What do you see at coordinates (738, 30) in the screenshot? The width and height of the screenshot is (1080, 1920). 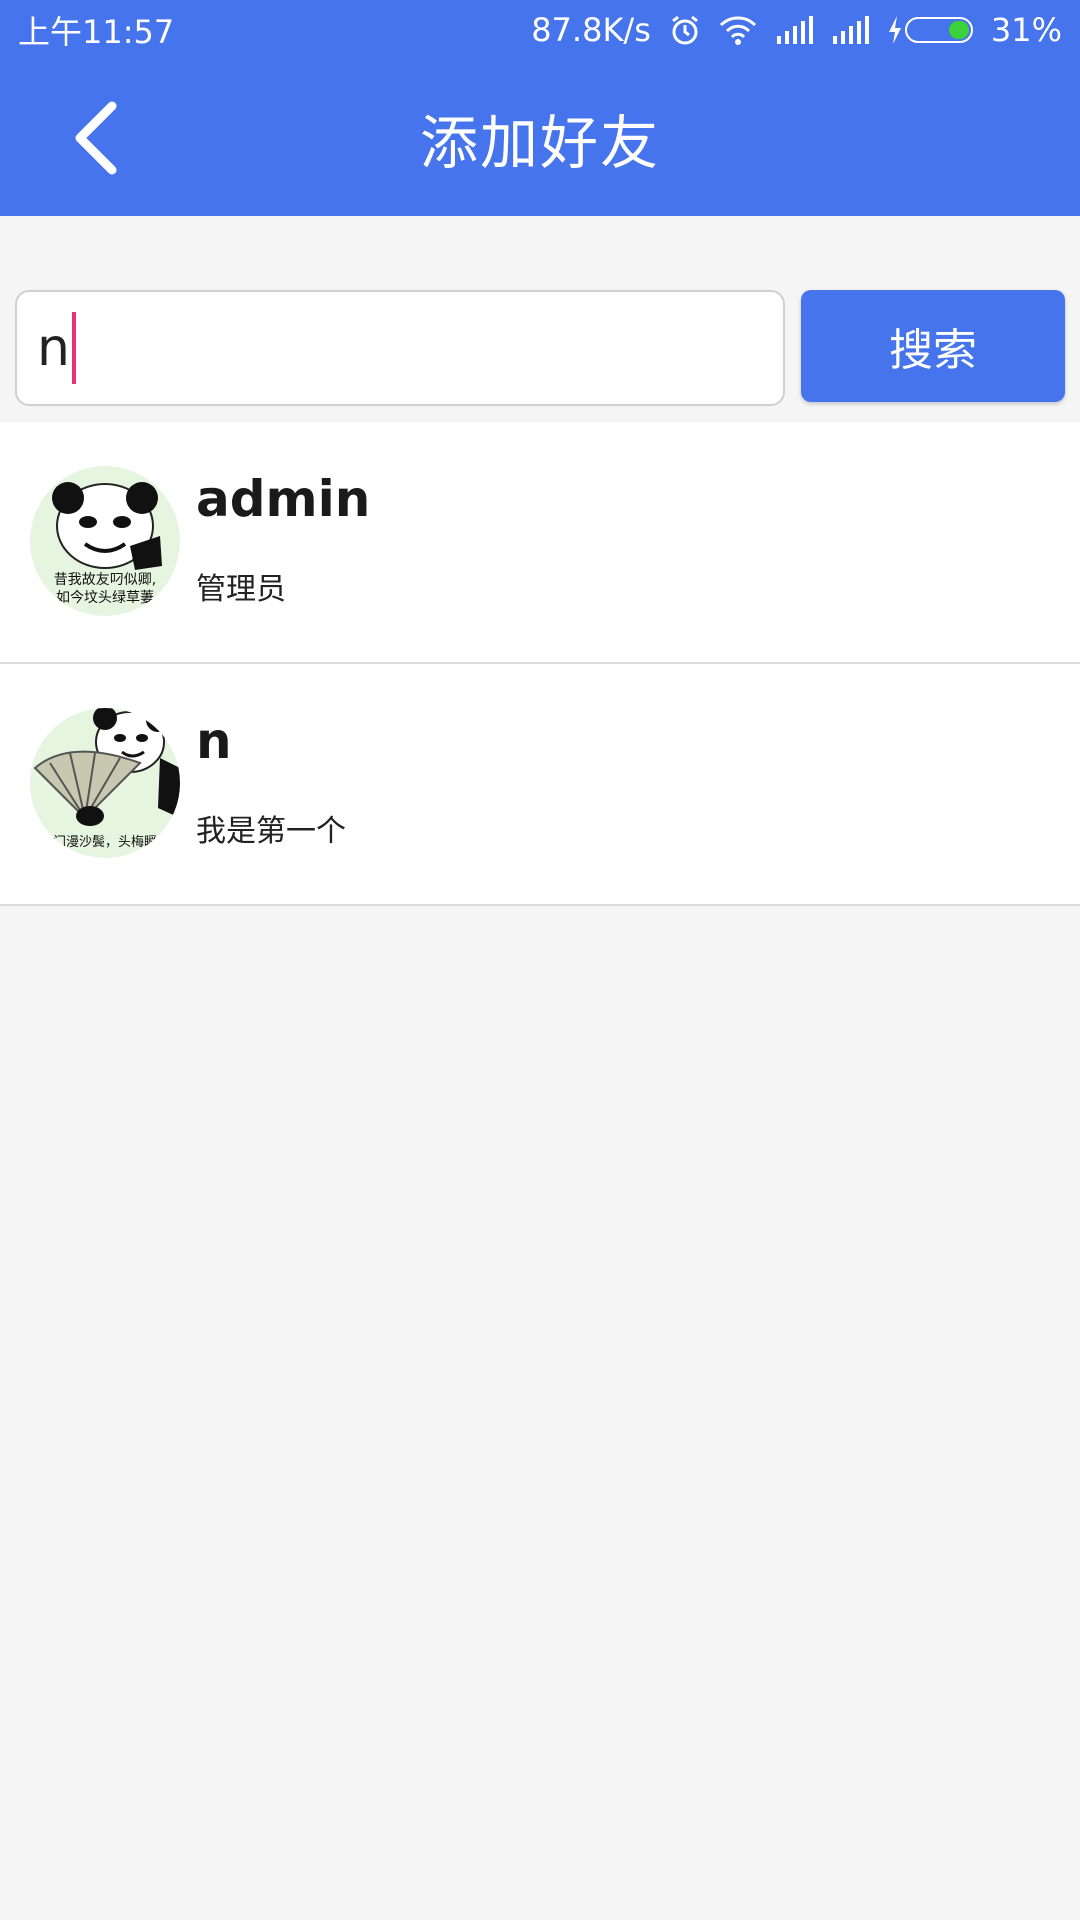 I see `wifi-icon` at bounding box center [738, 30].